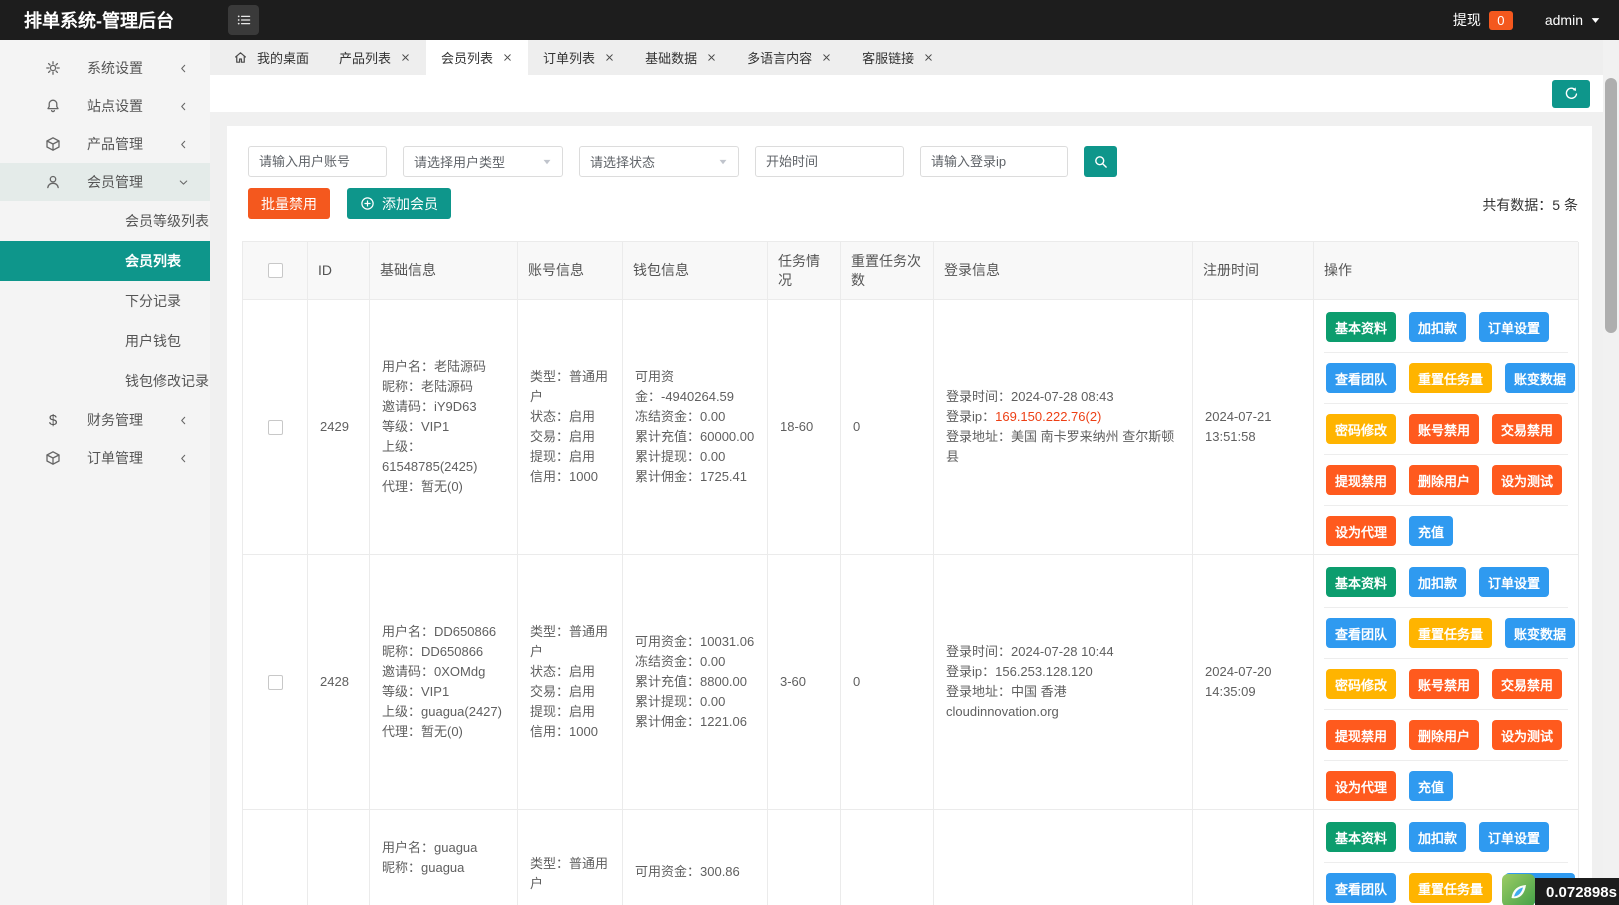 The height and width of the screenshot is (905, 1619). I want to click on member-id: 2429, so click(334, 426).